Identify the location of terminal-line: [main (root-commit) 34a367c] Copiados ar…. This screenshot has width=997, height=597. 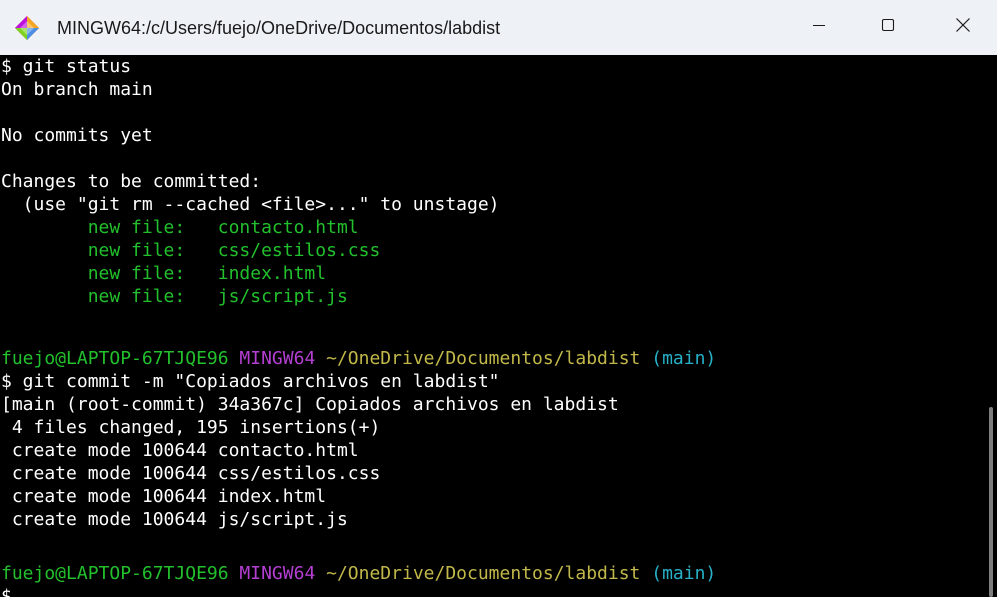
(310, 404).